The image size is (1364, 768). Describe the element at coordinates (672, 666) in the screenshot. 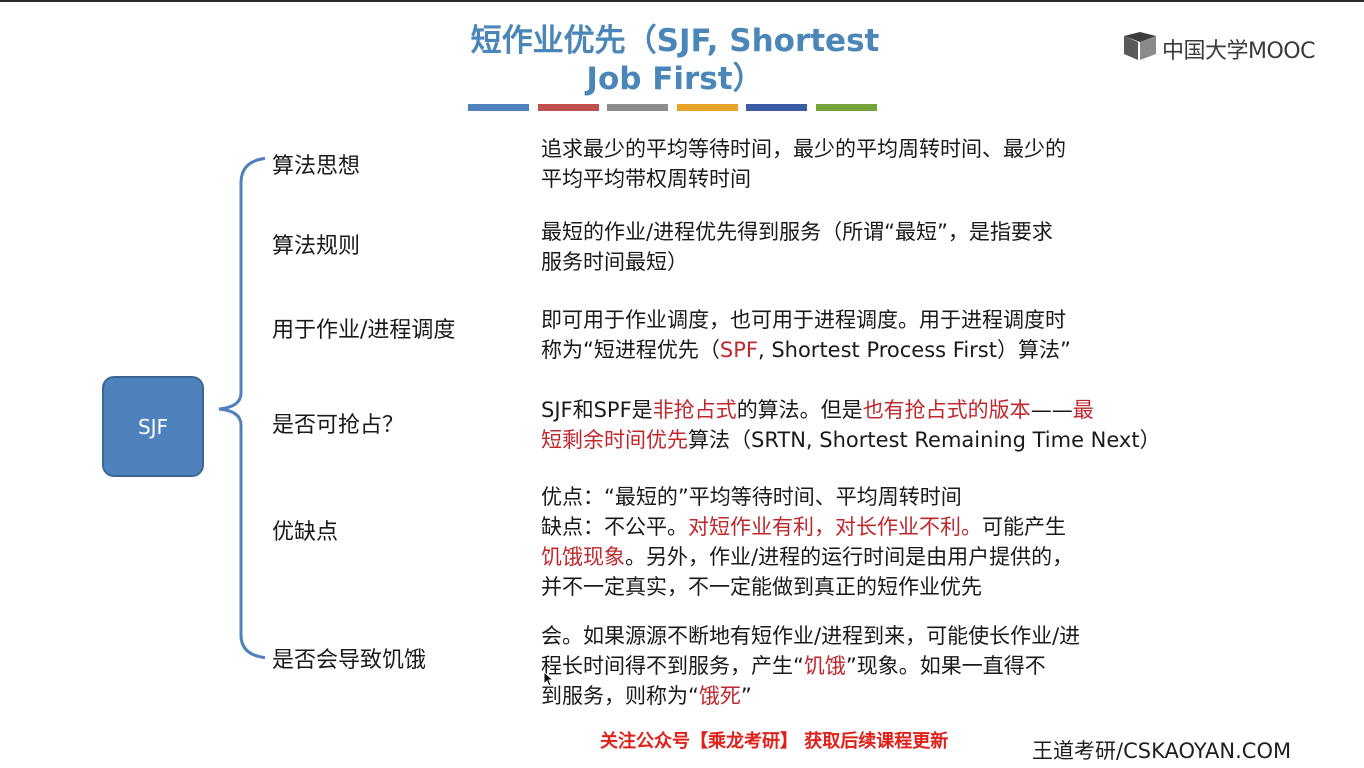

I see `text-segment: 程长时间得不到服务，产生“` at that location.